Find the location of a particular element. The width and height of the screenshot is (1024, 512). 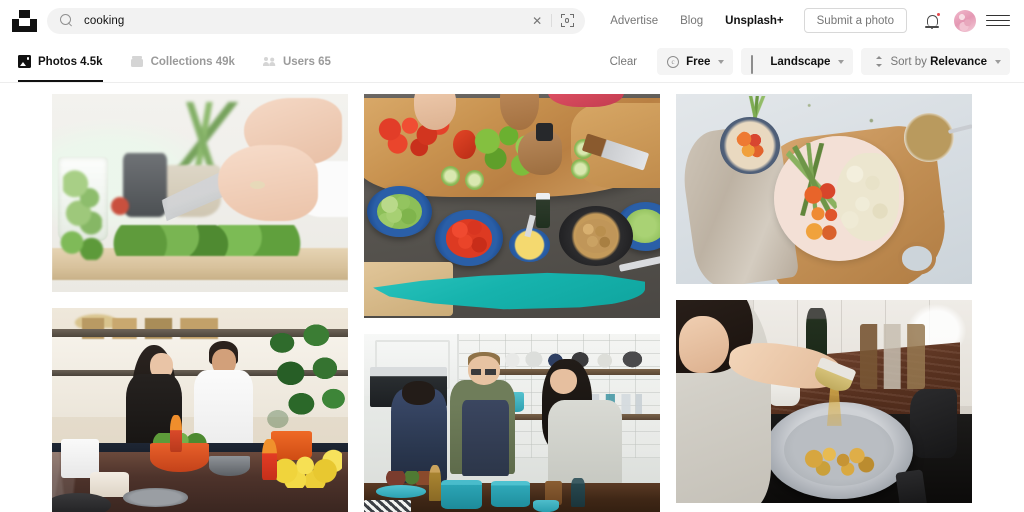

orientation-filter-dropdown: Landscape is located at coordinates (797, 61).